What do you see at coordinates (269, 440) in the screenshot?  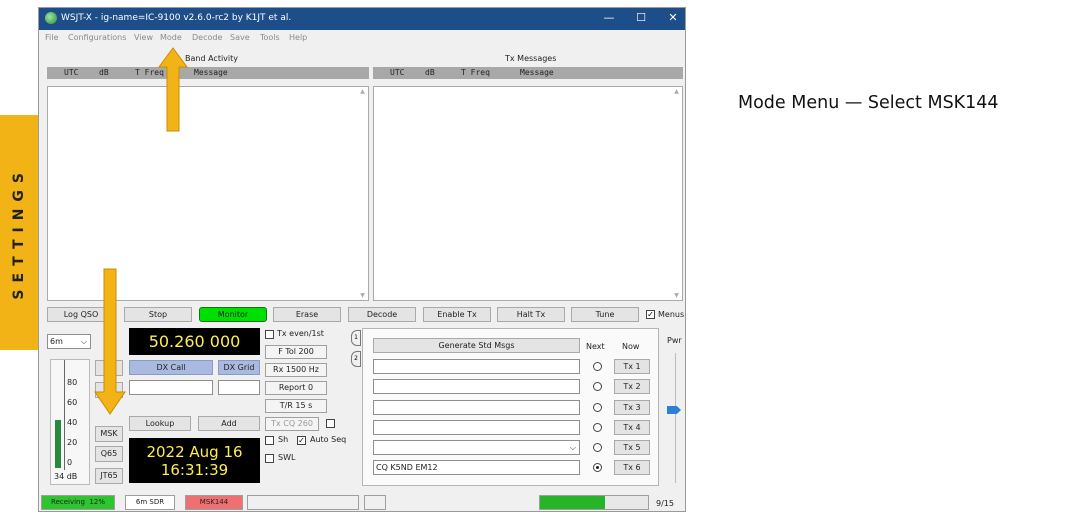 I see `sh-checkbox` at bounding box center [269, 440].